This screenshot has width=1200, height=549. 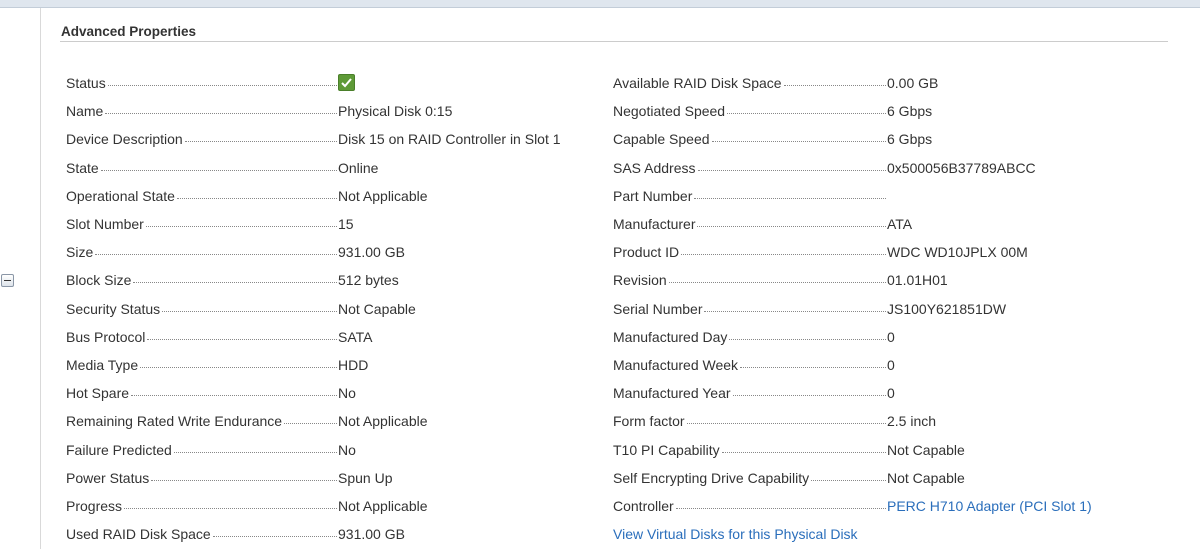 What do you see at coordinates (113, 308) in the screenshot?
I see `property-label: Security Status` at bounding box center [113, 308].